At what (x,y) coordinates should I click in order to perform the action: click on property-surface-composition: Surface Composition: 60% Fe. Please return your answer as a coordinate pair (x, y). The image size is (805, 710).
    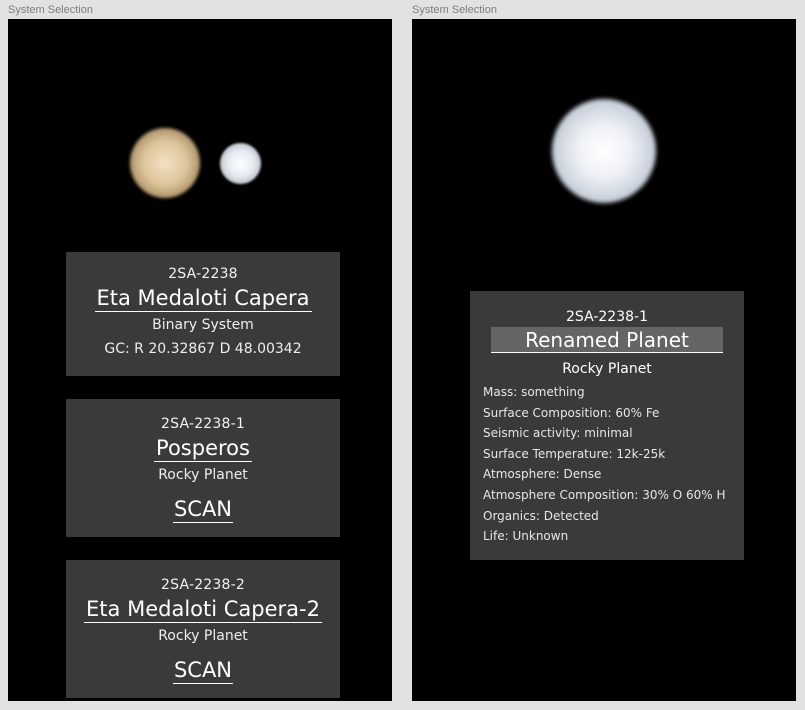
    Looking at the image, I should click on (571, 412).